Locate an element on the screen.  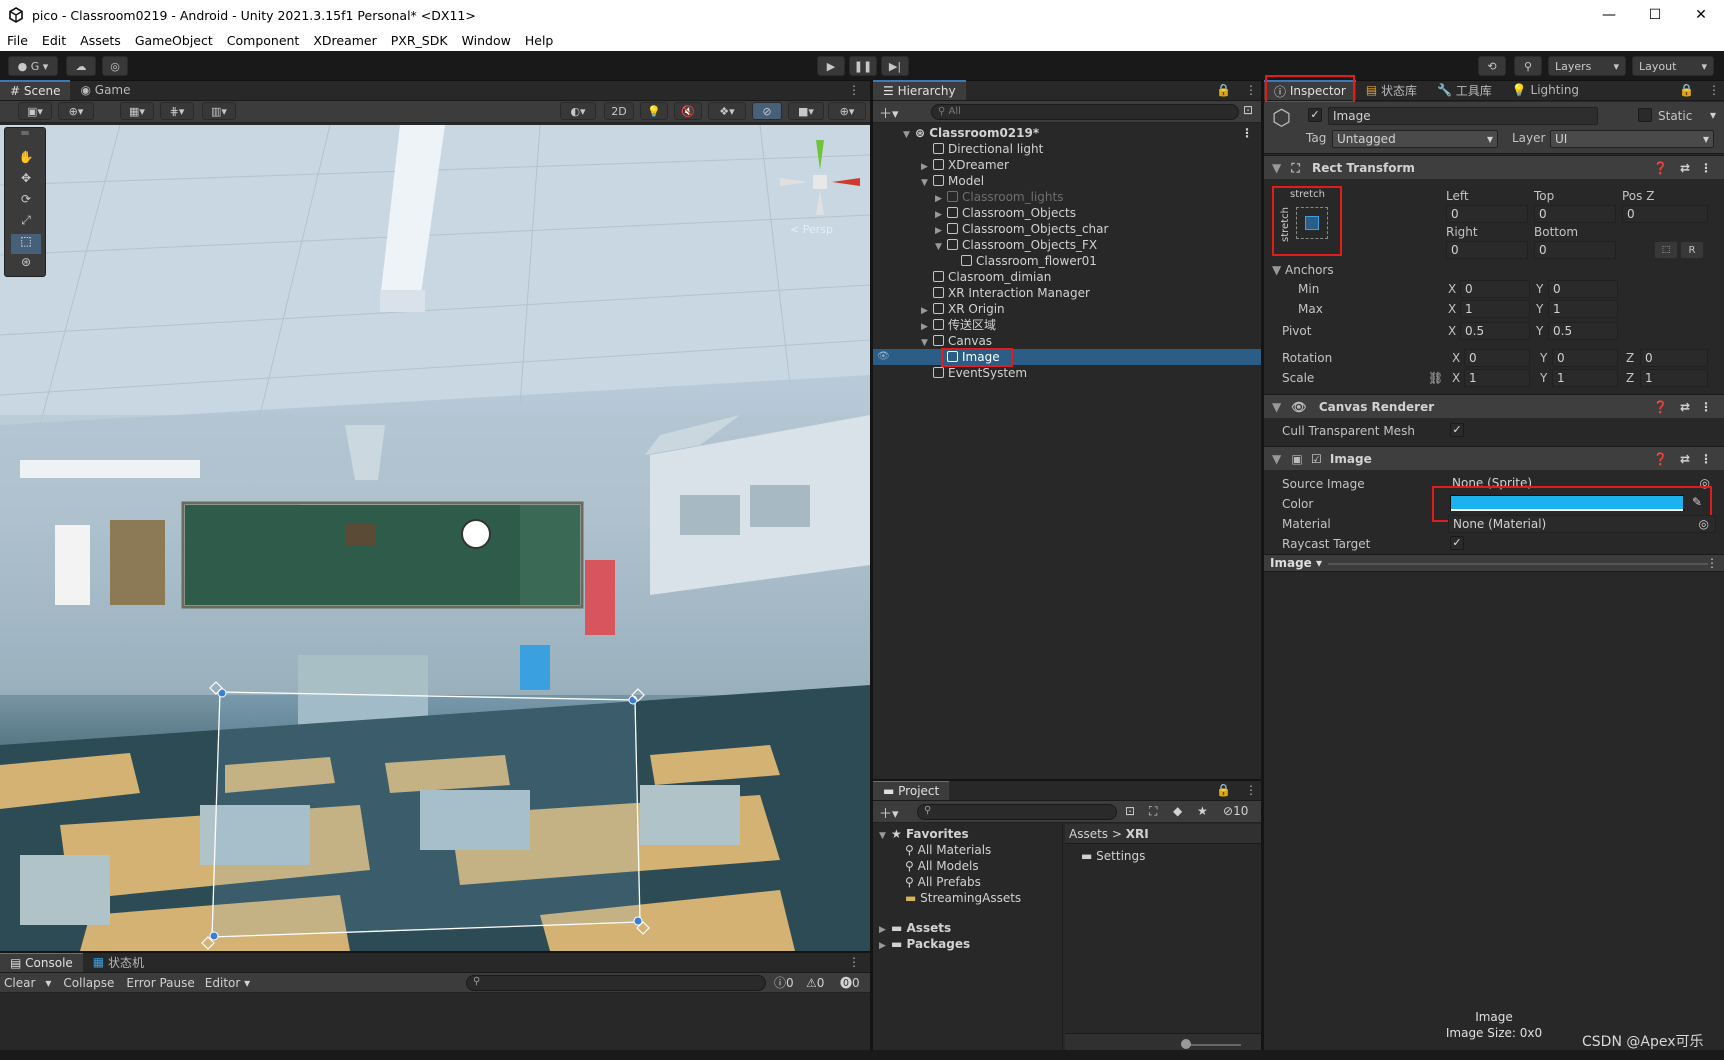
draw-mode-button: ▣▾ is located at coordinates (35, 111).